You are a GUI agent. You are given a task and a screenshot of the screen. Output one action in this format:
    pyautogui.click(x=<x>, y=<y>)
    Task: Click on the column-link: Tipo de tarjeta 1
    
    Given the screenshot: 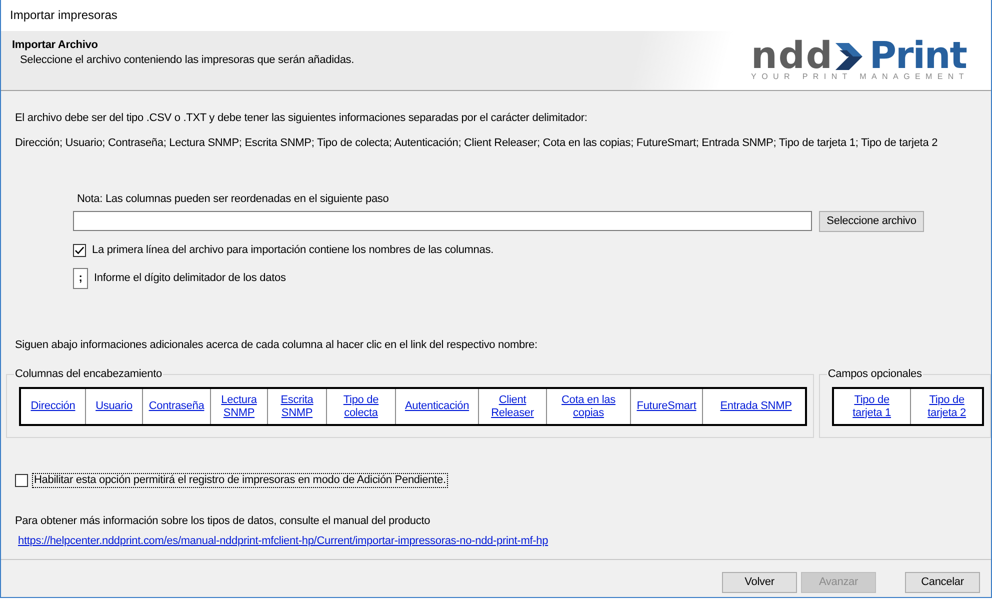 What is the action you would take?
    pyautogui.click(x=872, y=407)
    